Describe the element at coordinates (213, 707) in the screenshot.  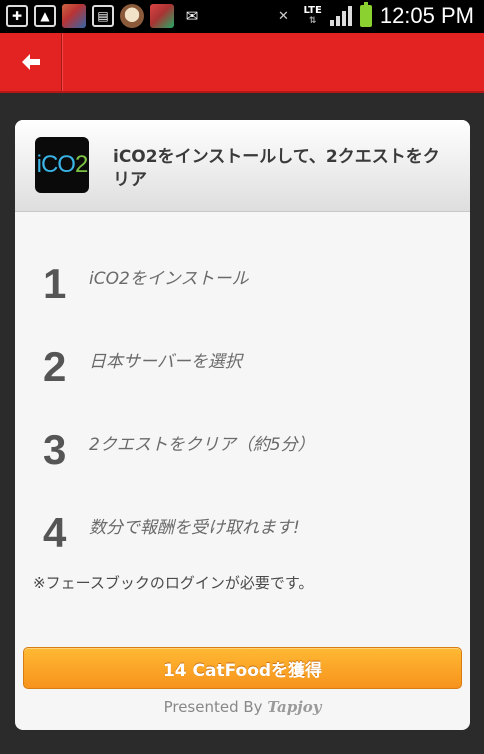
I see `presented-by-label: Presented By` at that location.